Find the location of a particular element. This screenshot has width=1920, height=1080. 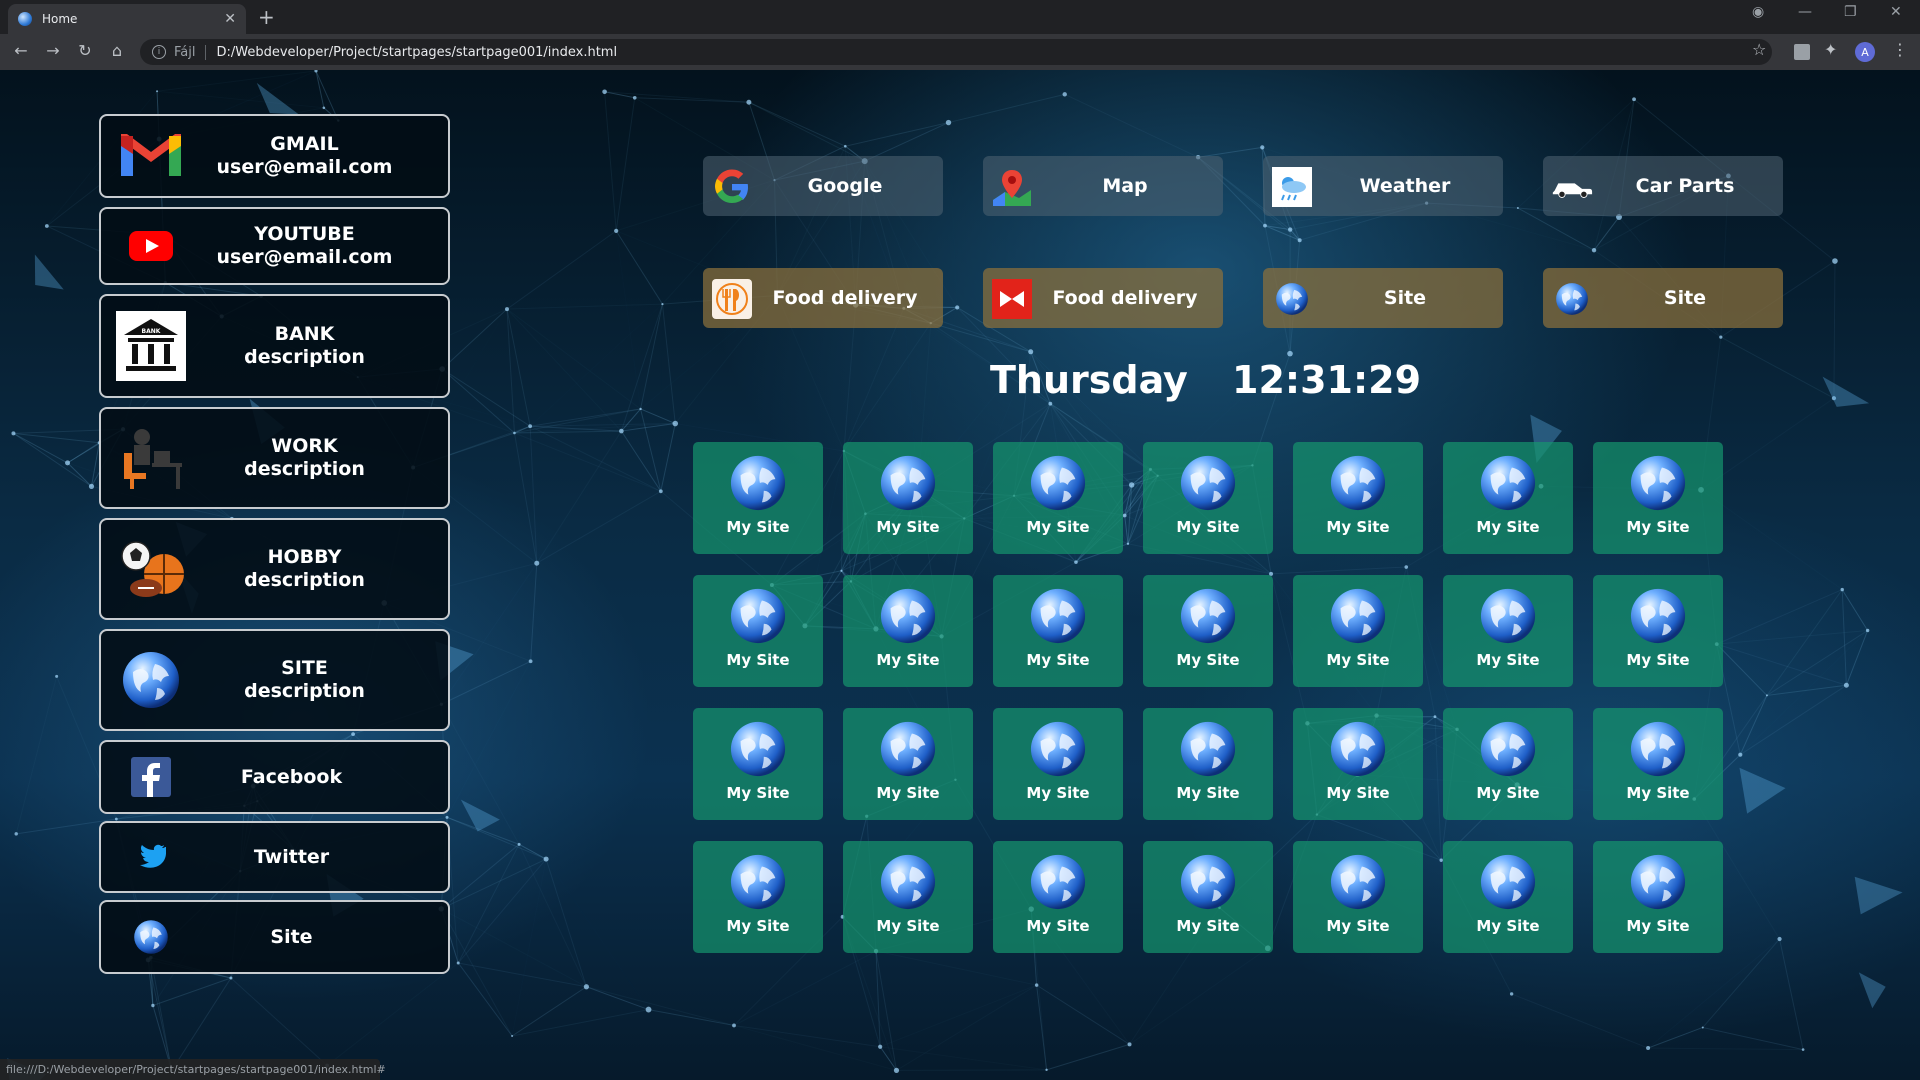

close-window-icon: ✕ is located at coordinates (1896, 12).